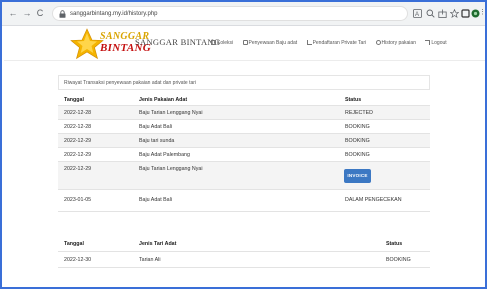 This screenshot has width=487, height=289. Describe the element at coordinates (213, 42) in the screenshot. I see `grid-icon` at that location.